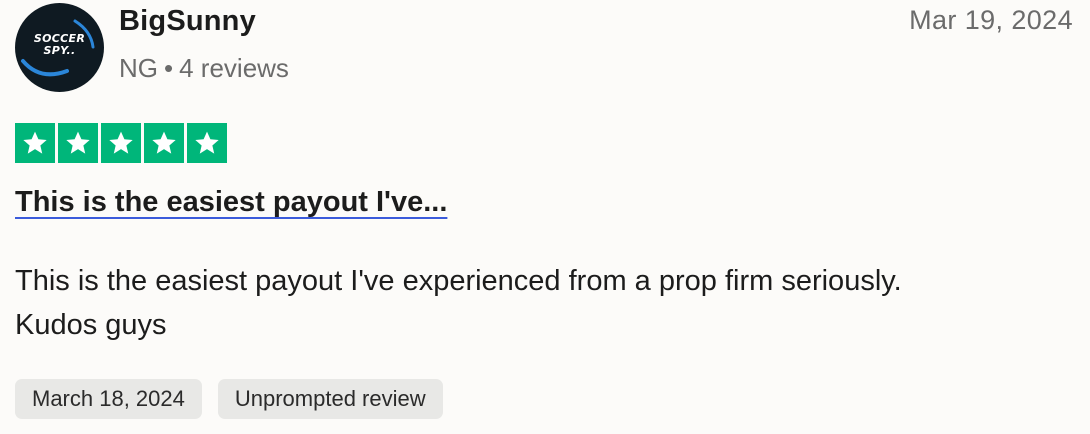 This screenshot has width=1090, height=434. I want to click on experience-date-badge: March 18, 2024, so click(108, 399).